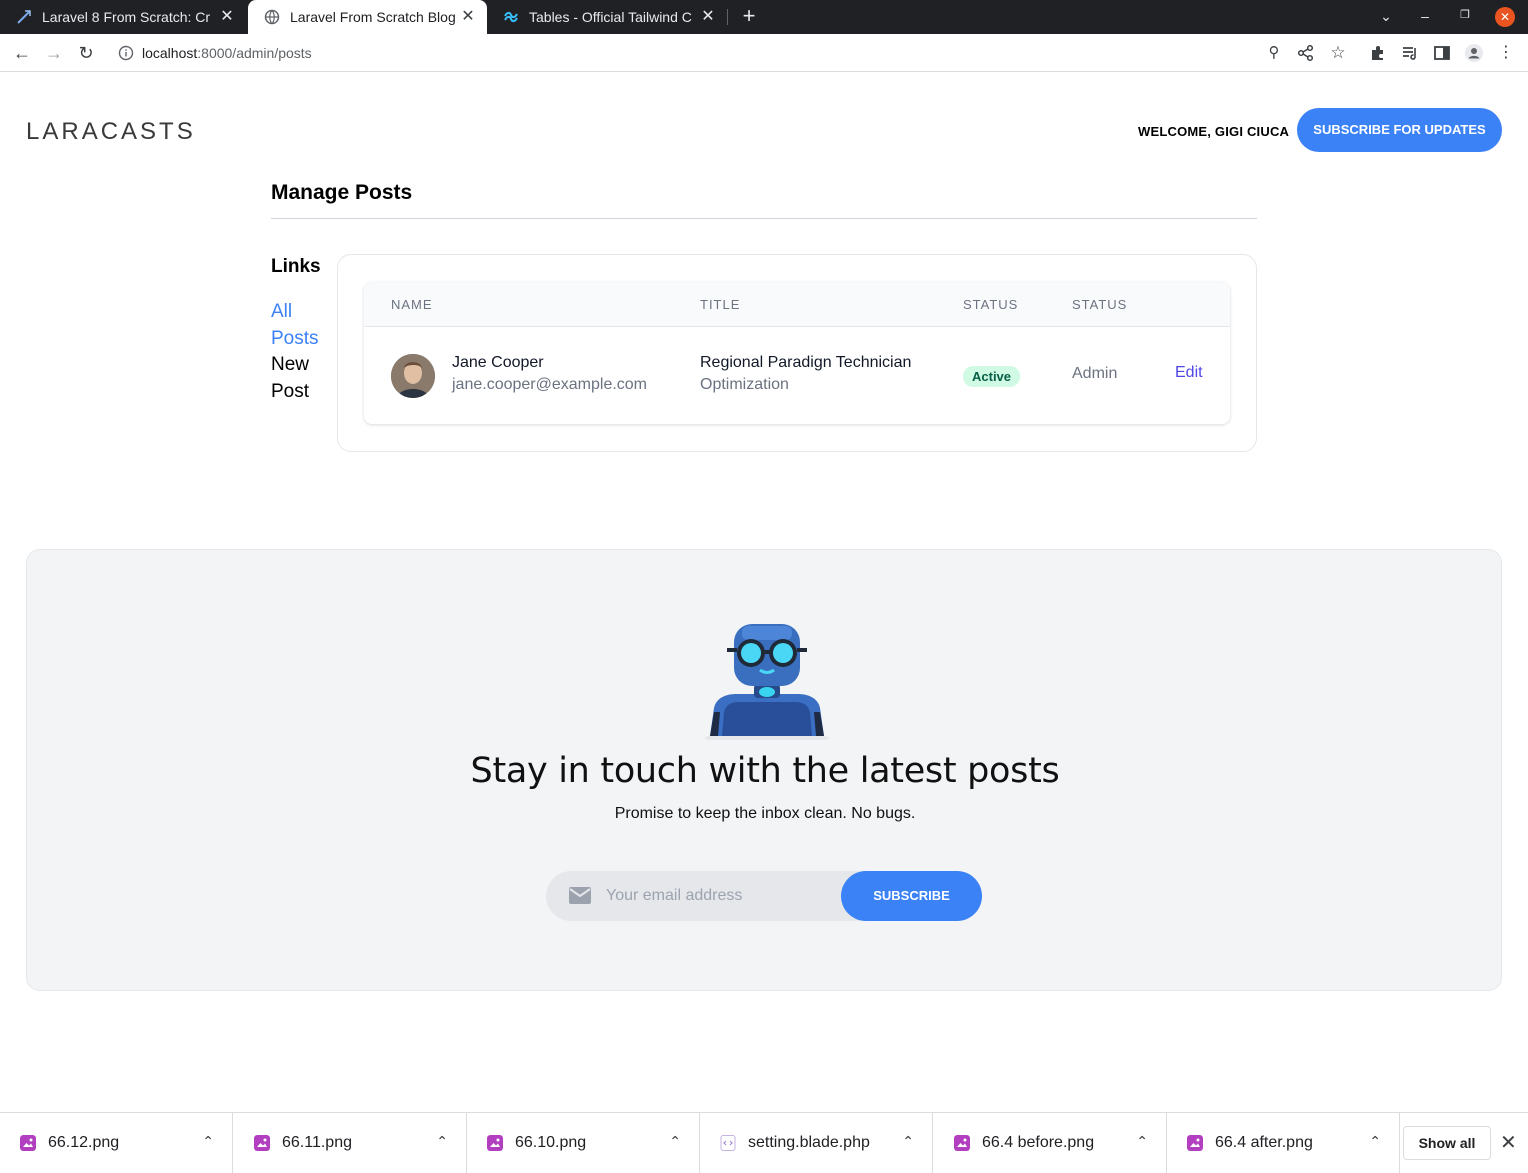 Image resolution: width=1528 pixels, height=1173 pixels. What do you see at coordinates (254, 53) in the screenshot?
I see `url-path: :8000/admin/posts` at bounding box center [254, 53].